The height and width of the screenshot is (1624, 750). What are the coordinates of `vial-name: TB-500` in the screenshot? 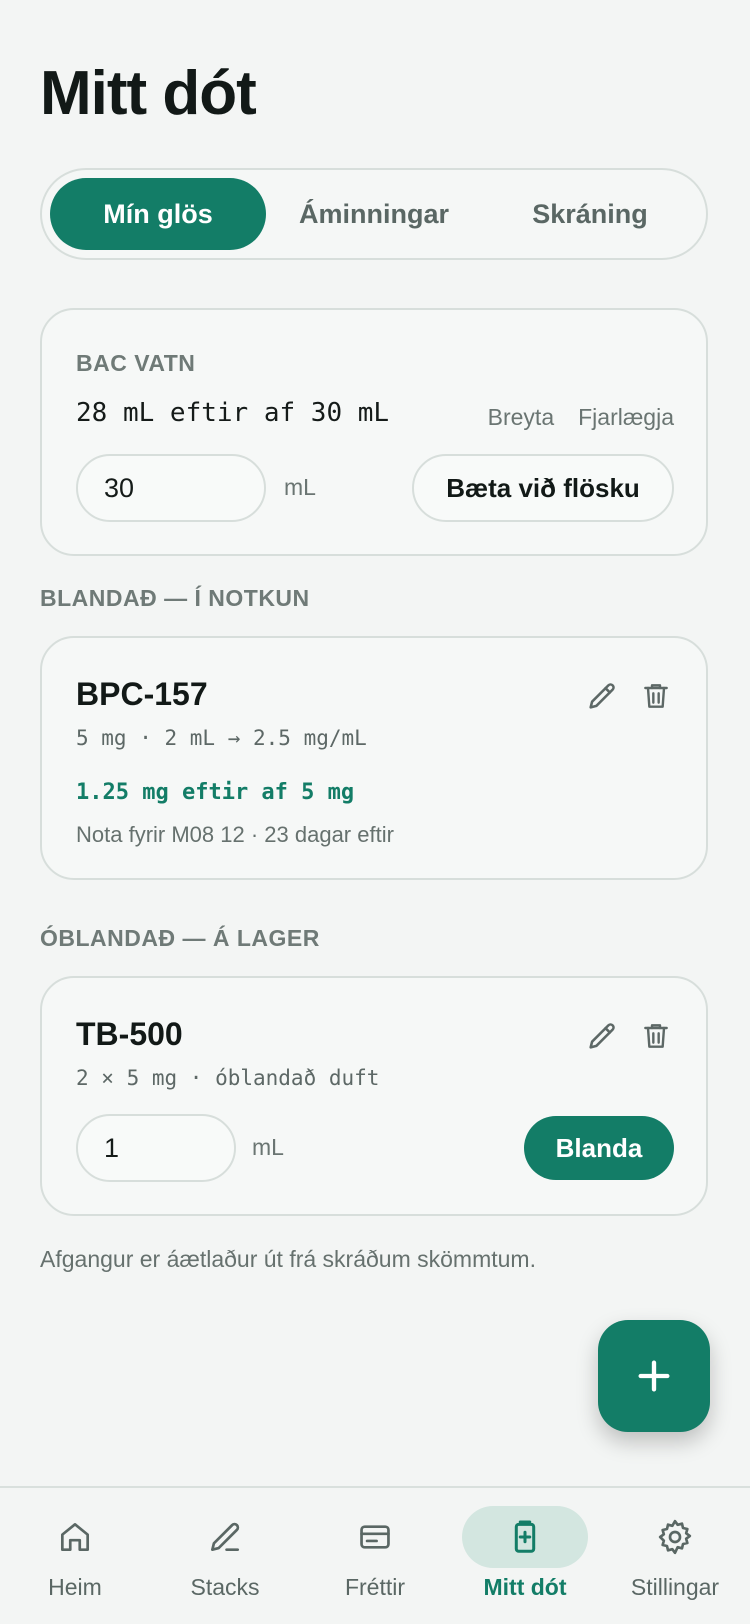 It's located at (129, 1034).